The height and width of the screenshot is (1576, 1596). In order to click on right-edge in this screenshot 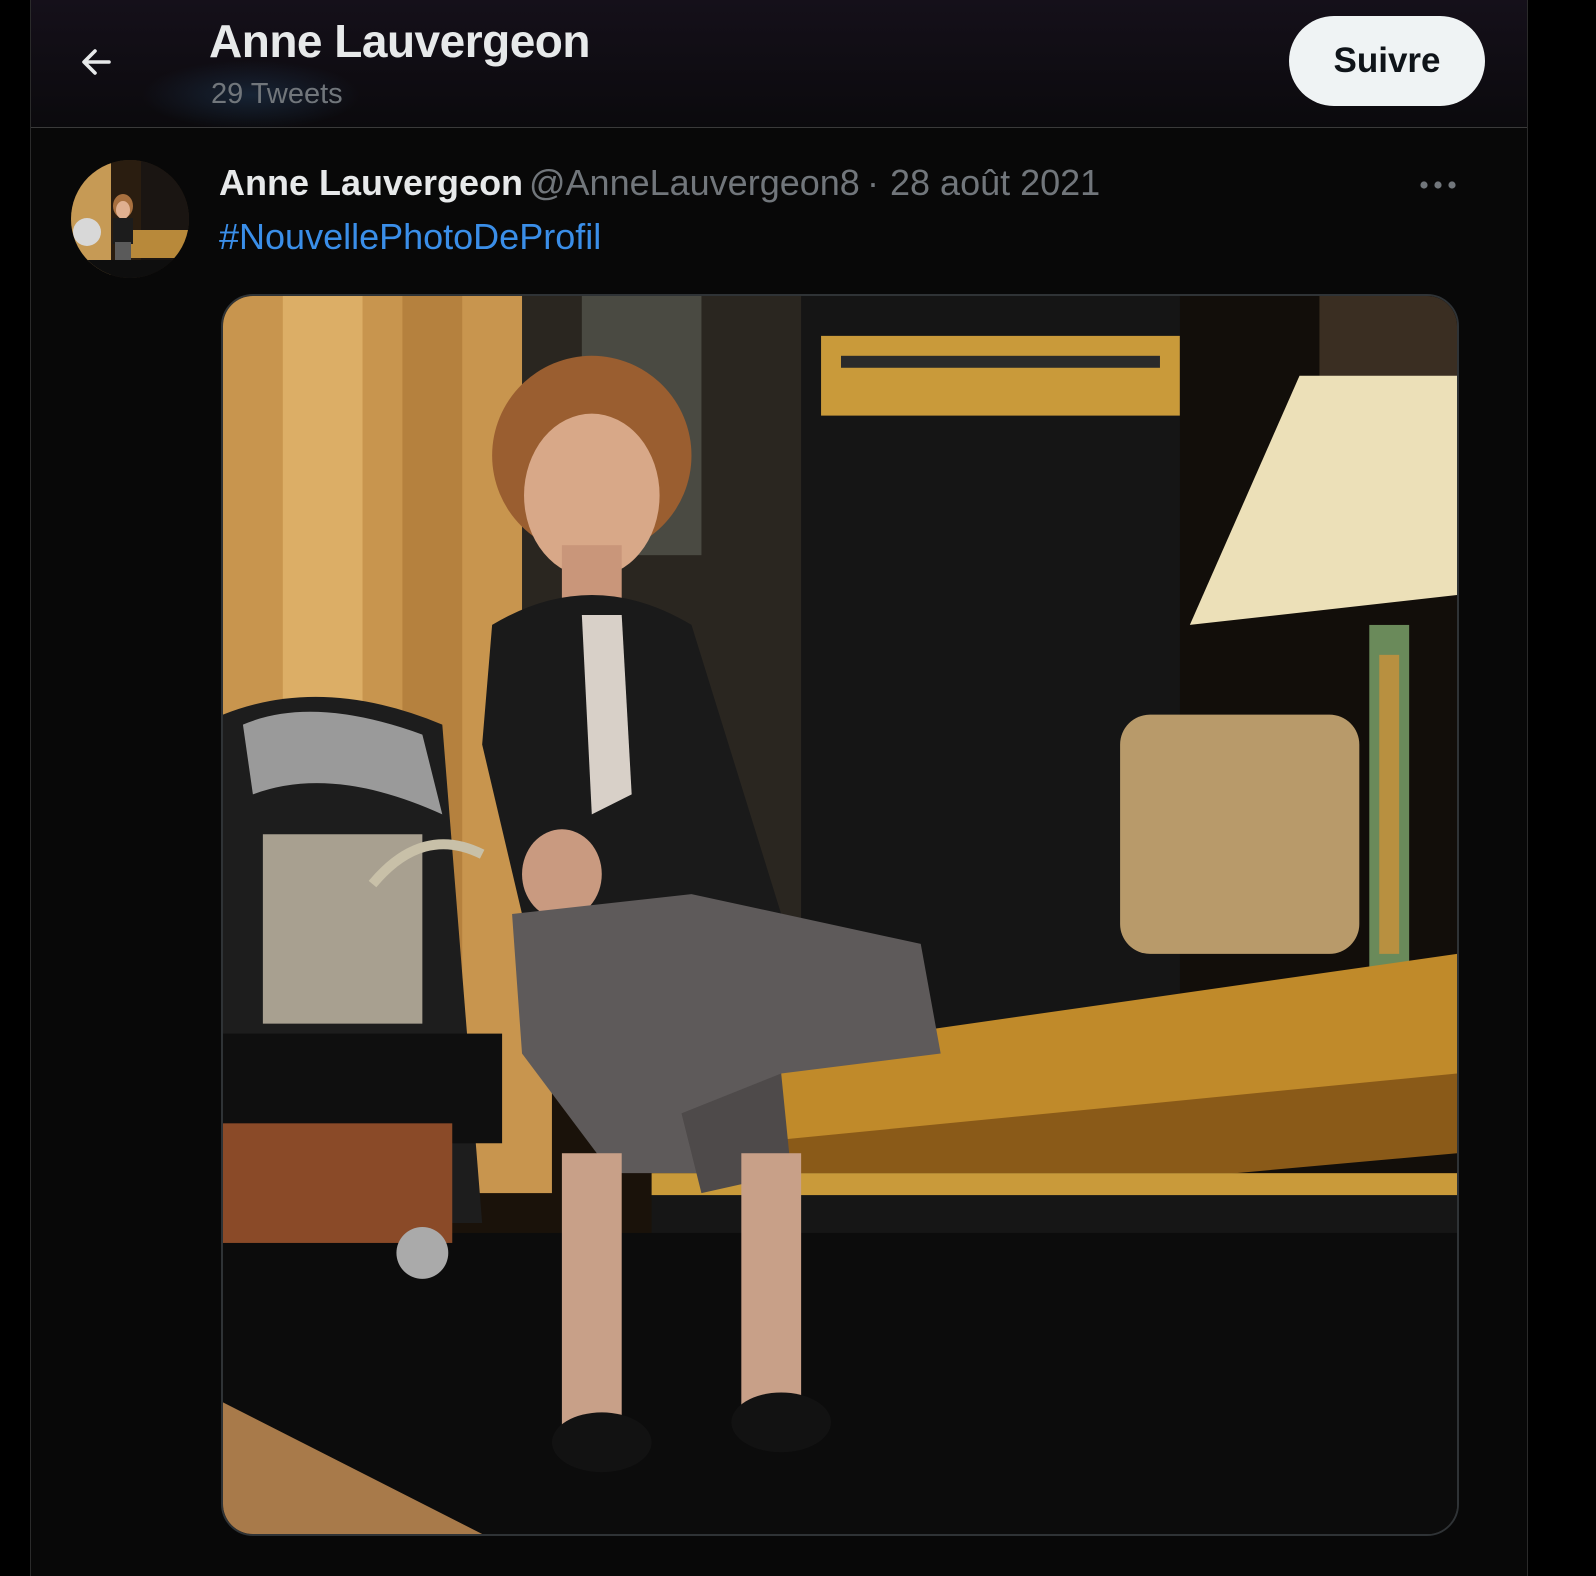, I will do `click(1563, 788)`.